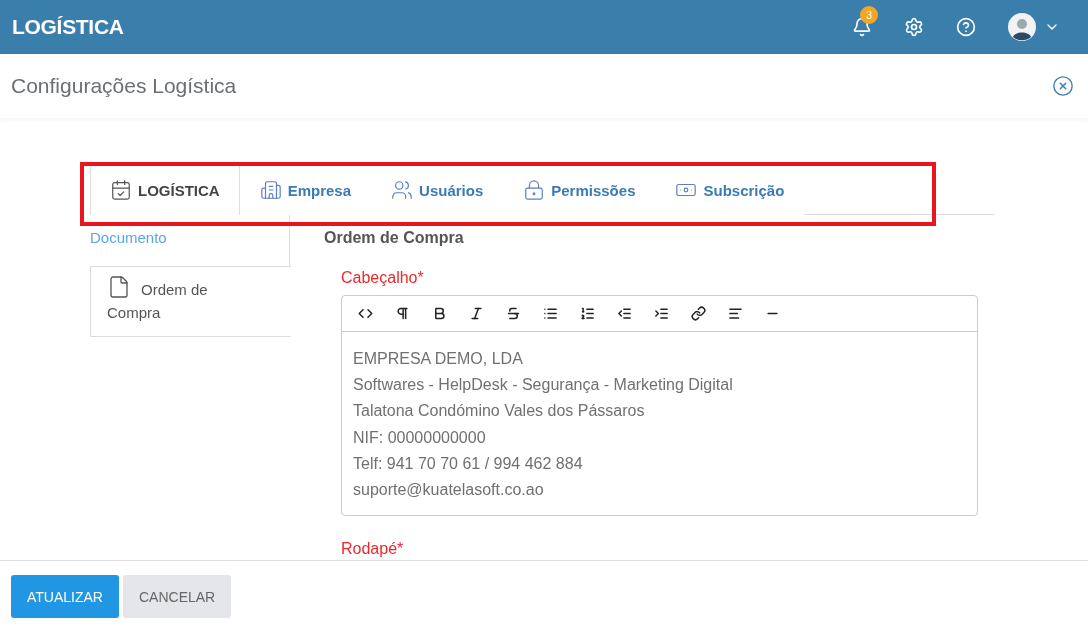  What do you see at coordinates (468, 463) in the screenshot?
I see `editor-text-line: Telf: 941 70 70 61 / 994 462 884` at bounding box center [468, 463].